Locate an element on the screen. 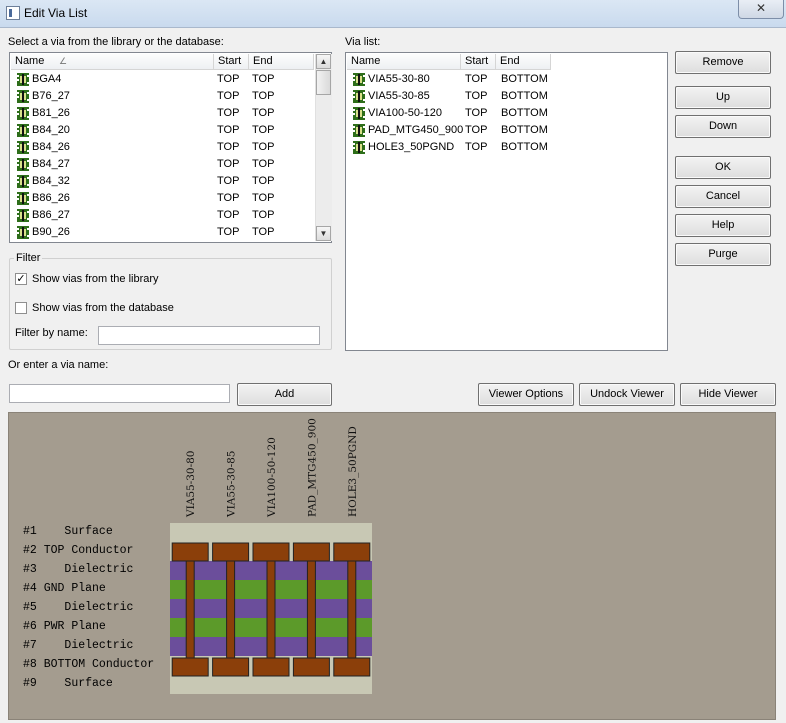 The width and height of the screenshot is (786, 723). via-list-row: VIA55-30-80 TOP BOTTOM is located at coordinates (507, 79).